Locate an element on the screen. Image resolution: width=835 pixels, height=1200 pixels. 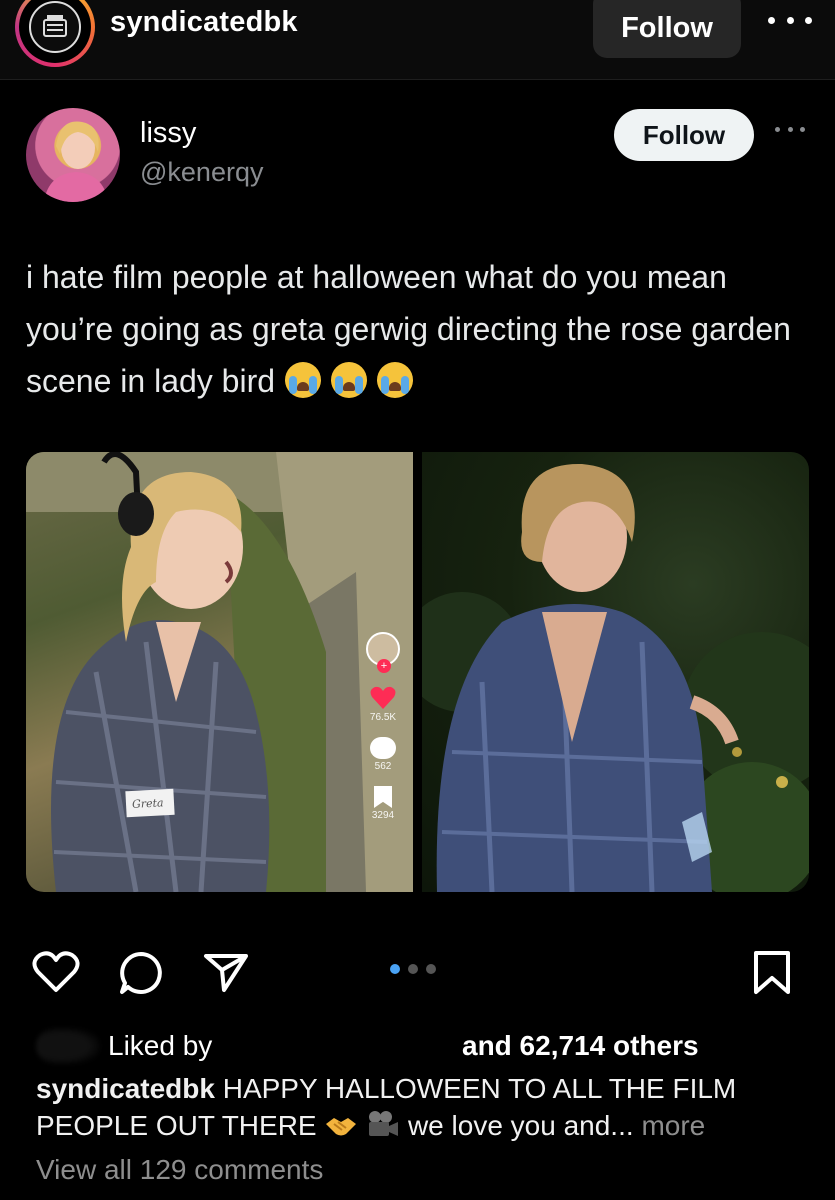
view-comments-link: View all 129 comments is located at coordinates (179, 1170).